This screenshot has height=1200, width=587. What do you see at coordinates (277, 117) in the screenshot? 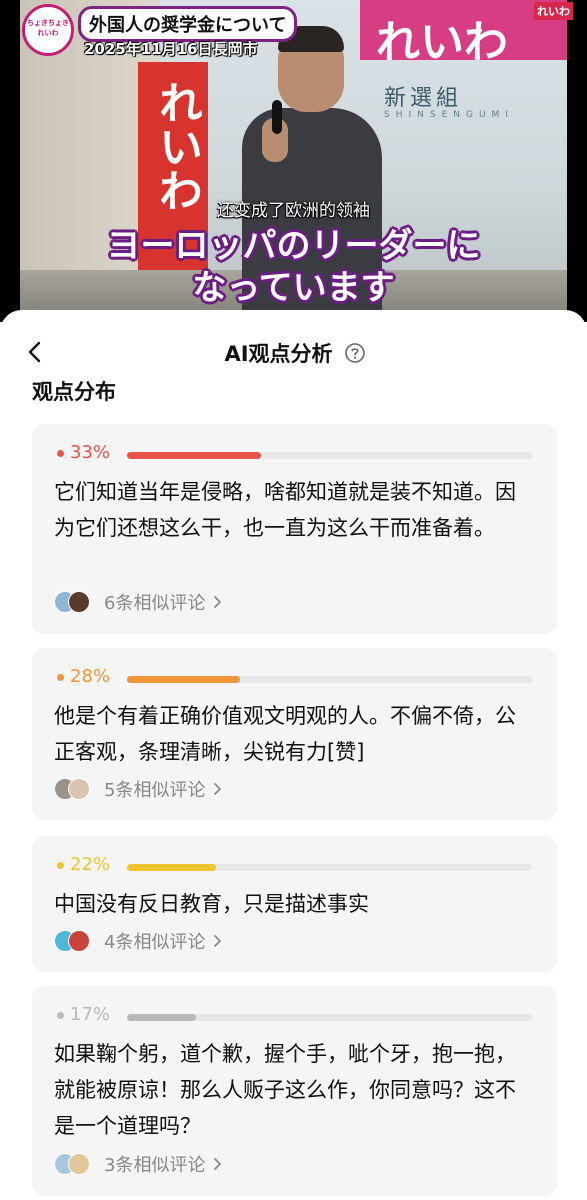
I see `microphone-icon` at bounding box center [277, 117].